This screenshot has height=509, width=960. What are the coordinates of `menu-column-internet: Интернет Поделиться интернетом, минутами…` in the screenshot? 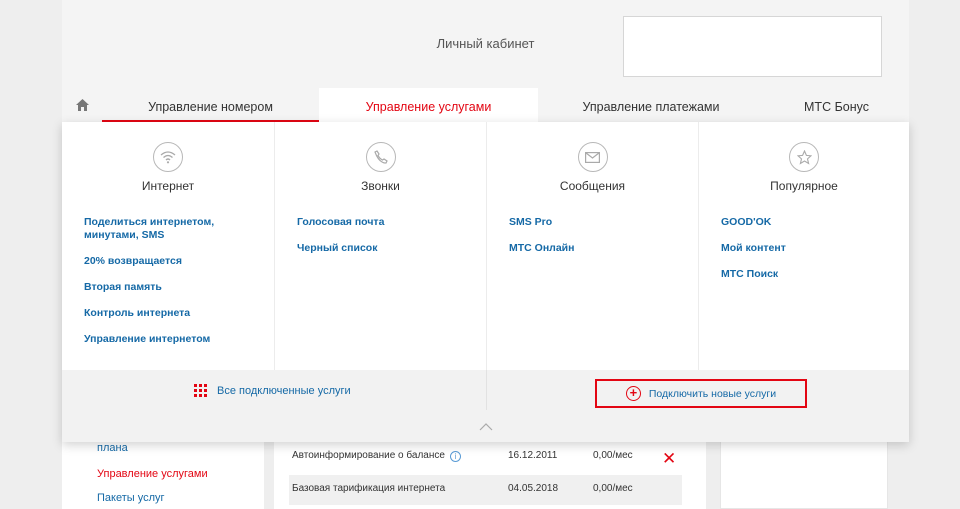 It's located at (168, 246).